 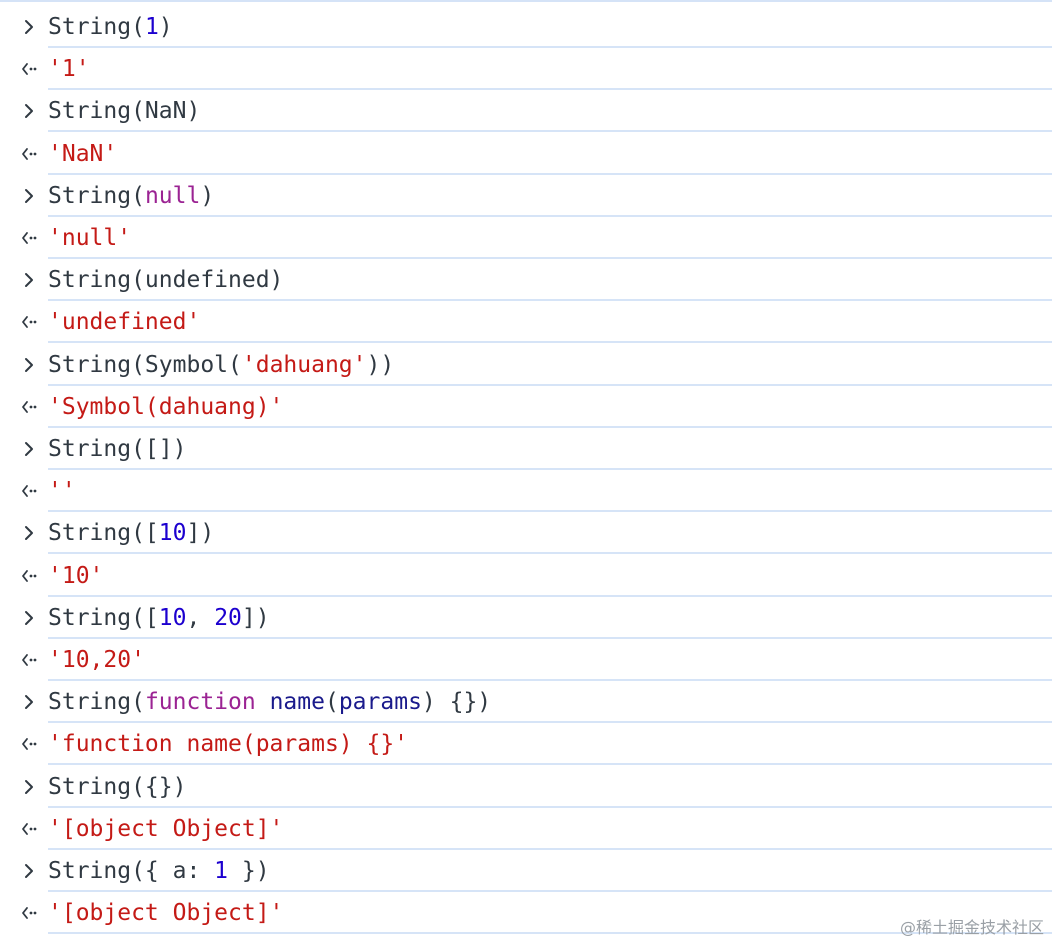 What do you see at coordinates (110, 27) in the screenshot?
I see `console-command: String(1)` at bounding box center [110, 27].